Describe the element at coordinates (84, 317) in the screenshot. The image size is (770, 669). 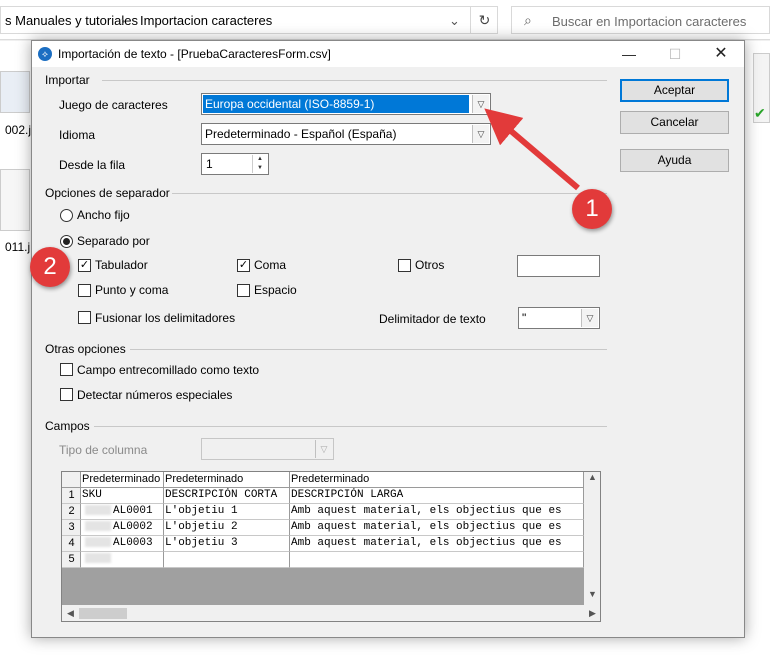
I see `merge-delimiters-checkbox` at that location.